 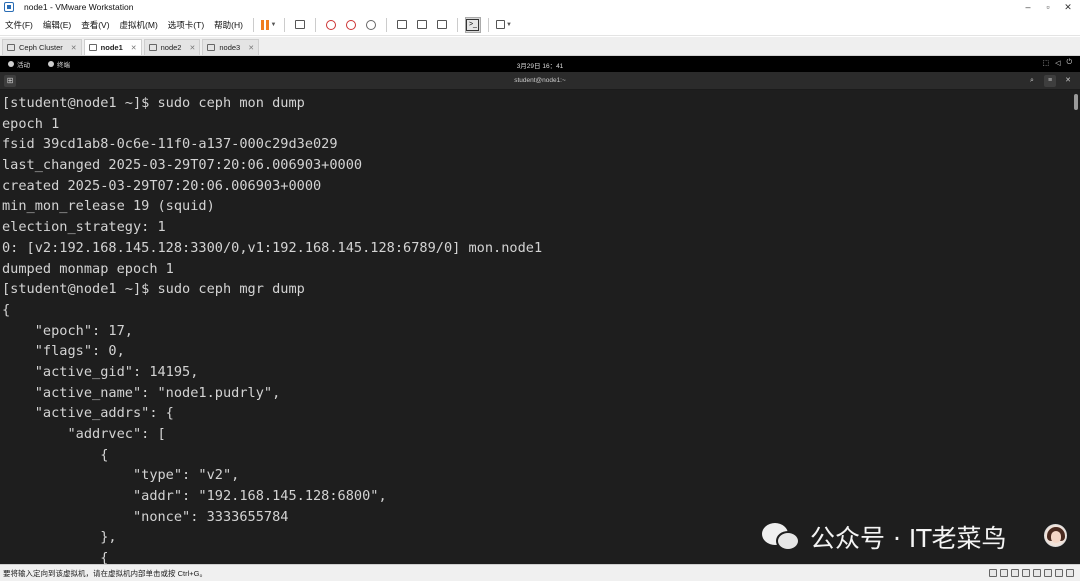 I want to click on hamburger-menu-icon: ≡, so click(x=1050, y=81).